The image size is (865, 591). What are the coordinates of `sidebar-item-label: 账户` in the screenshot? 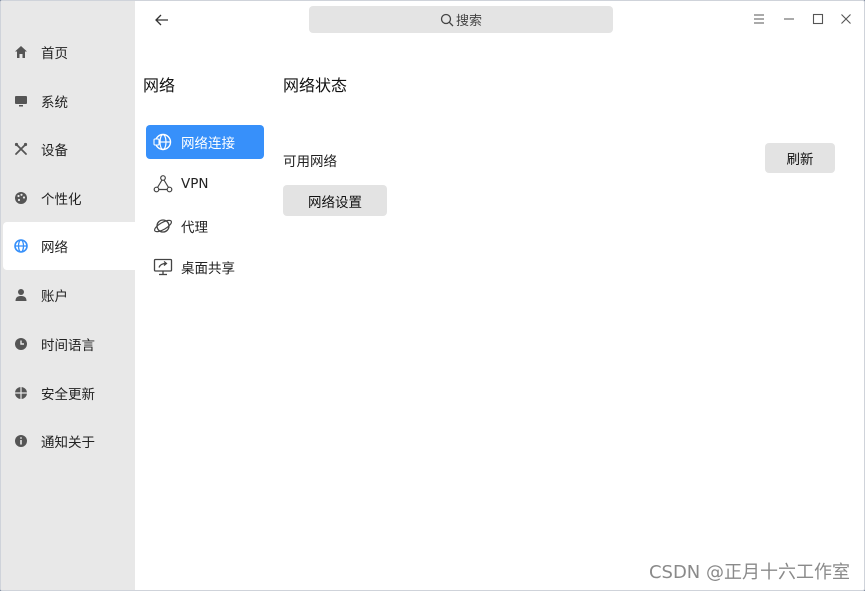 It's located at (54, 297).